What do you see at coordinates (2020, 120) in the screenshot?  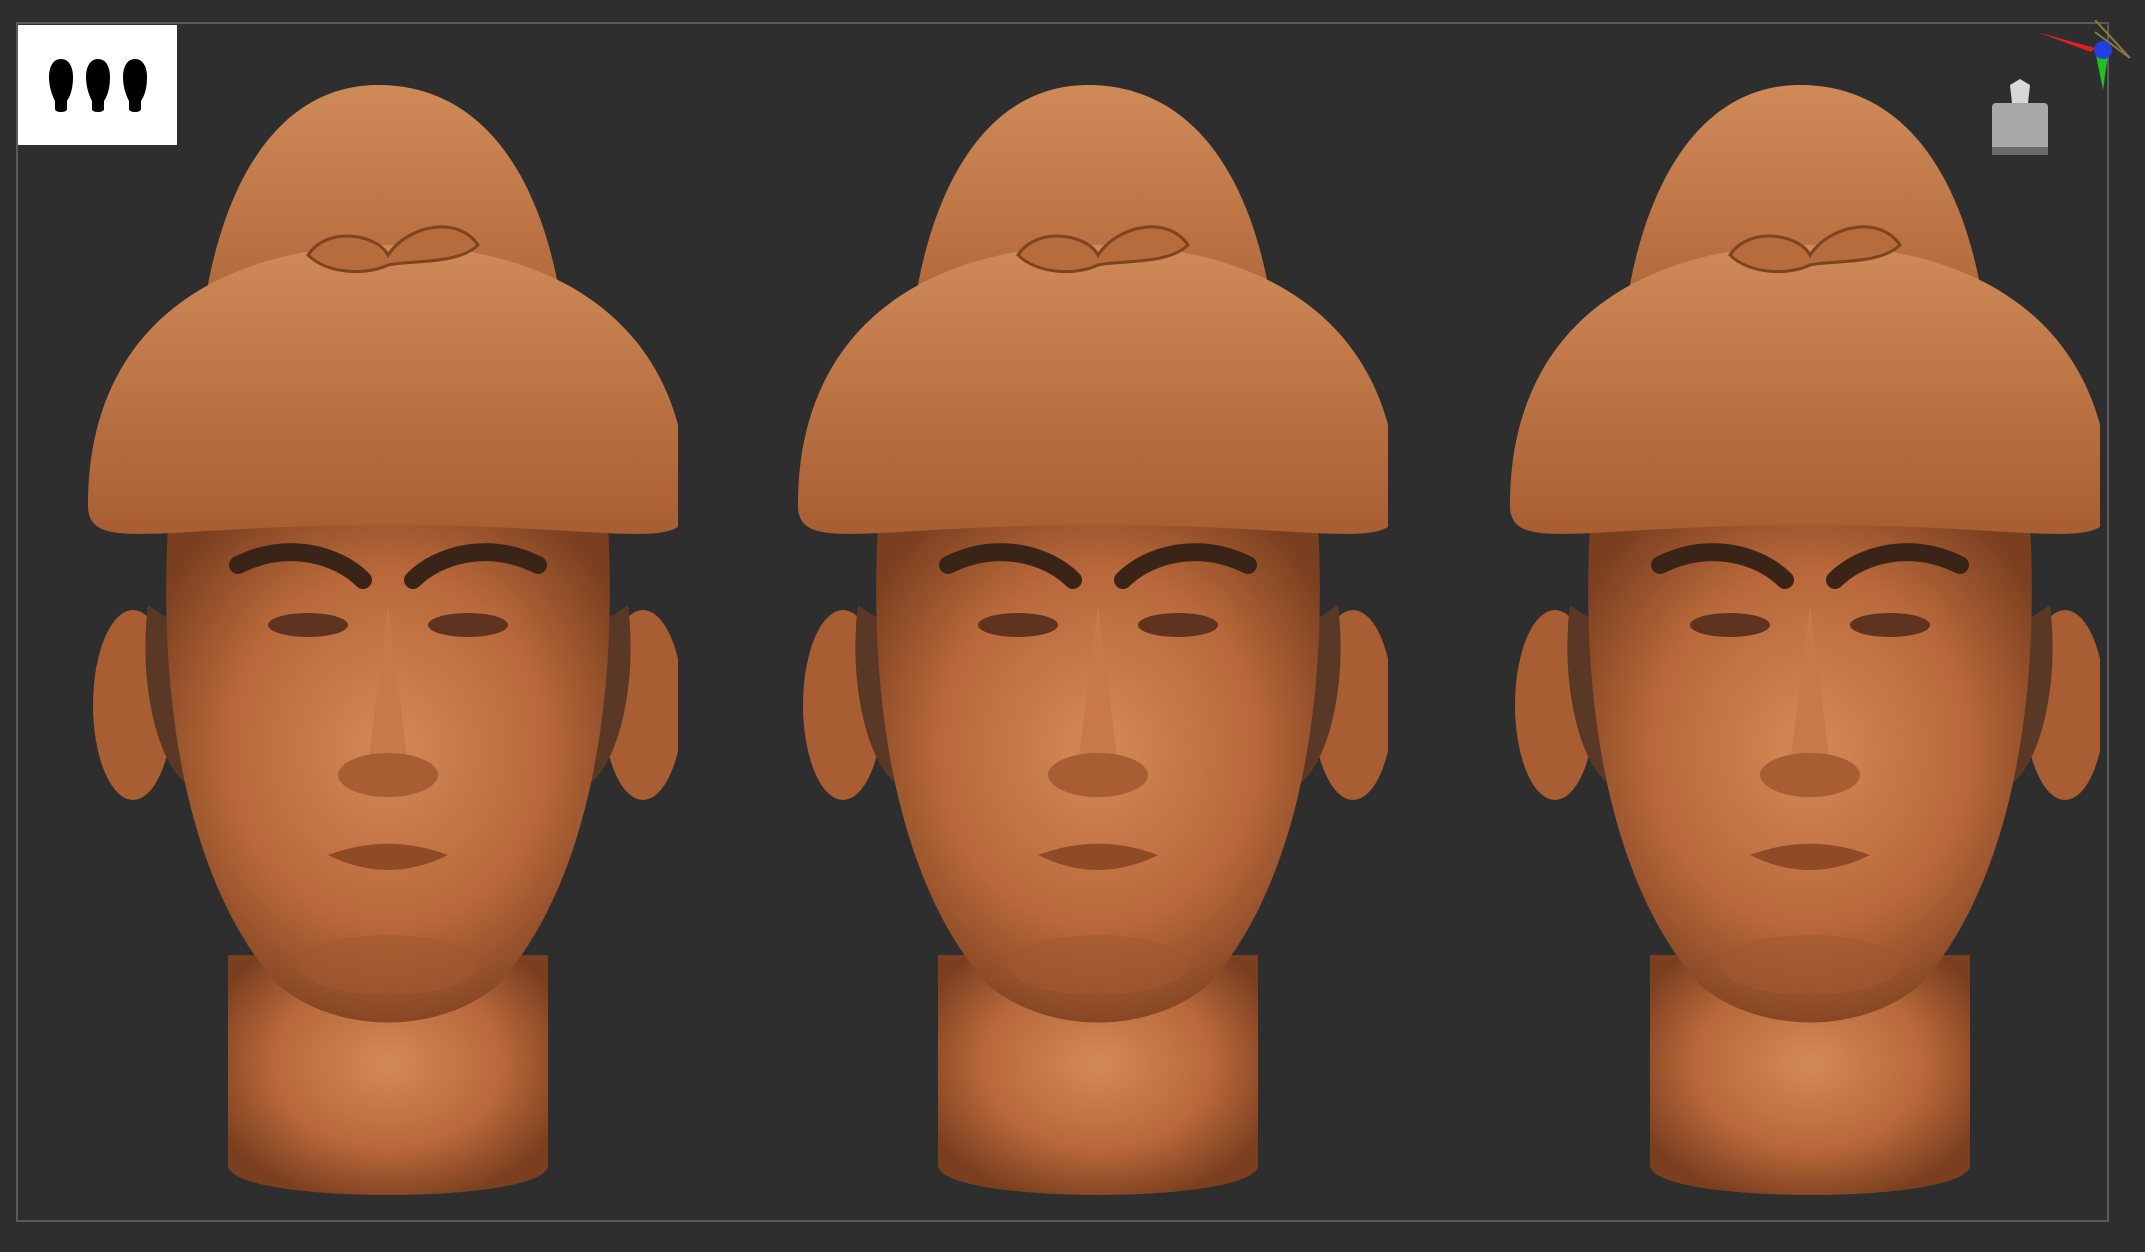 I see `floor-grid-icon` at bounding box center [2020, 120].